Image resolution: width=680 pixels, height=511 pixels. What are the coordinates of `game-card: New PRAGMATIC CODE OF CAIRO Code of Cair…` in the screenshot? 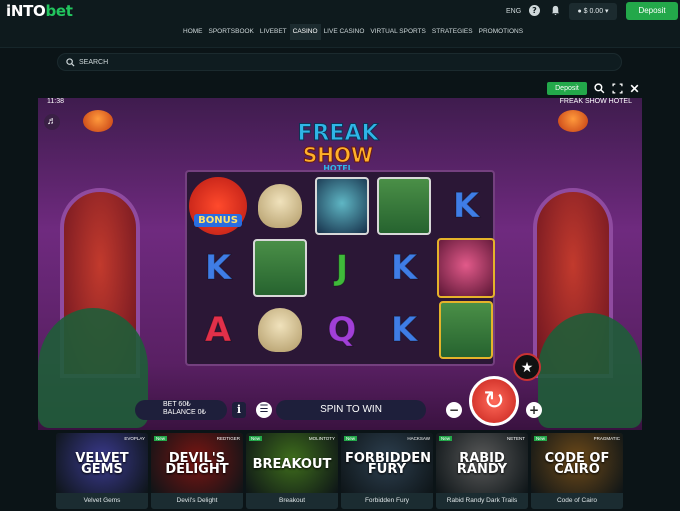 It's located at (577, 471).